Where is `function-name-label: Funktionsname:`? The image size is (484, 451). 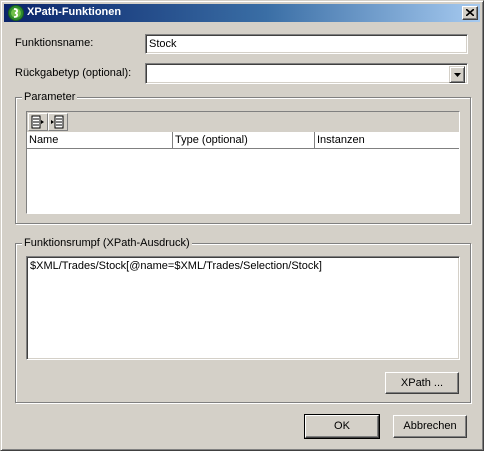 function-name-label: Funktionsname: is located at coordinates (54, 43).